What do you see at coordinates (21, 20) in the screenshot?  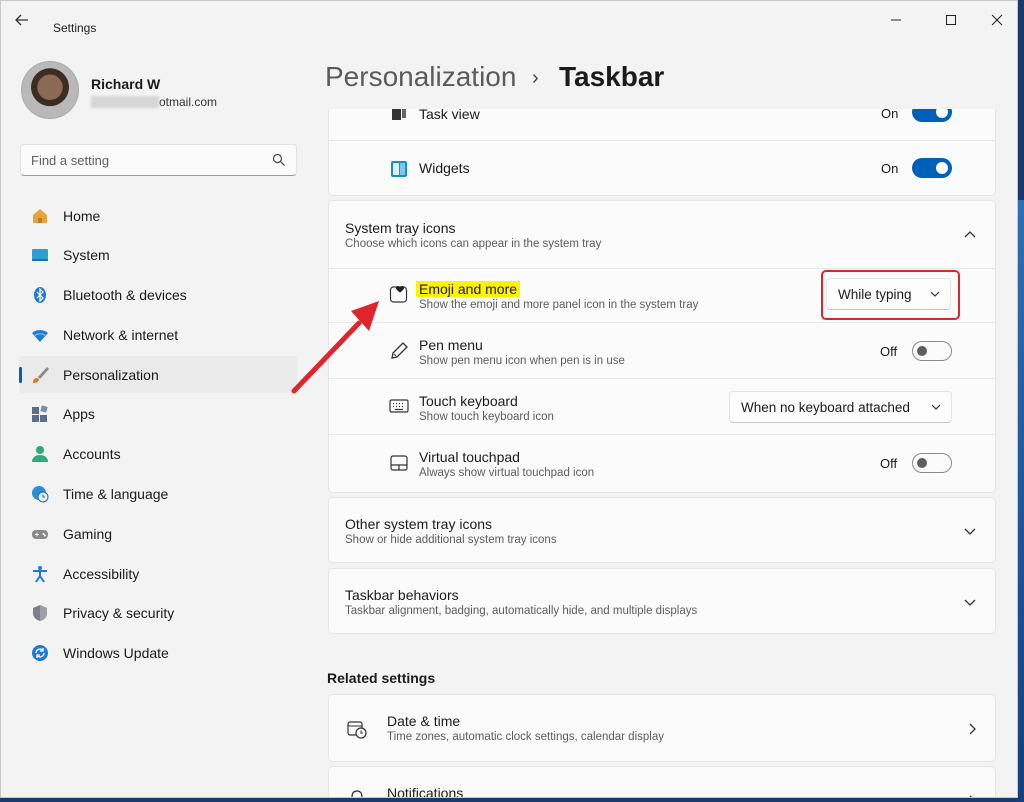 I see `back-arrow-icon` at bounding box center [21, 20].